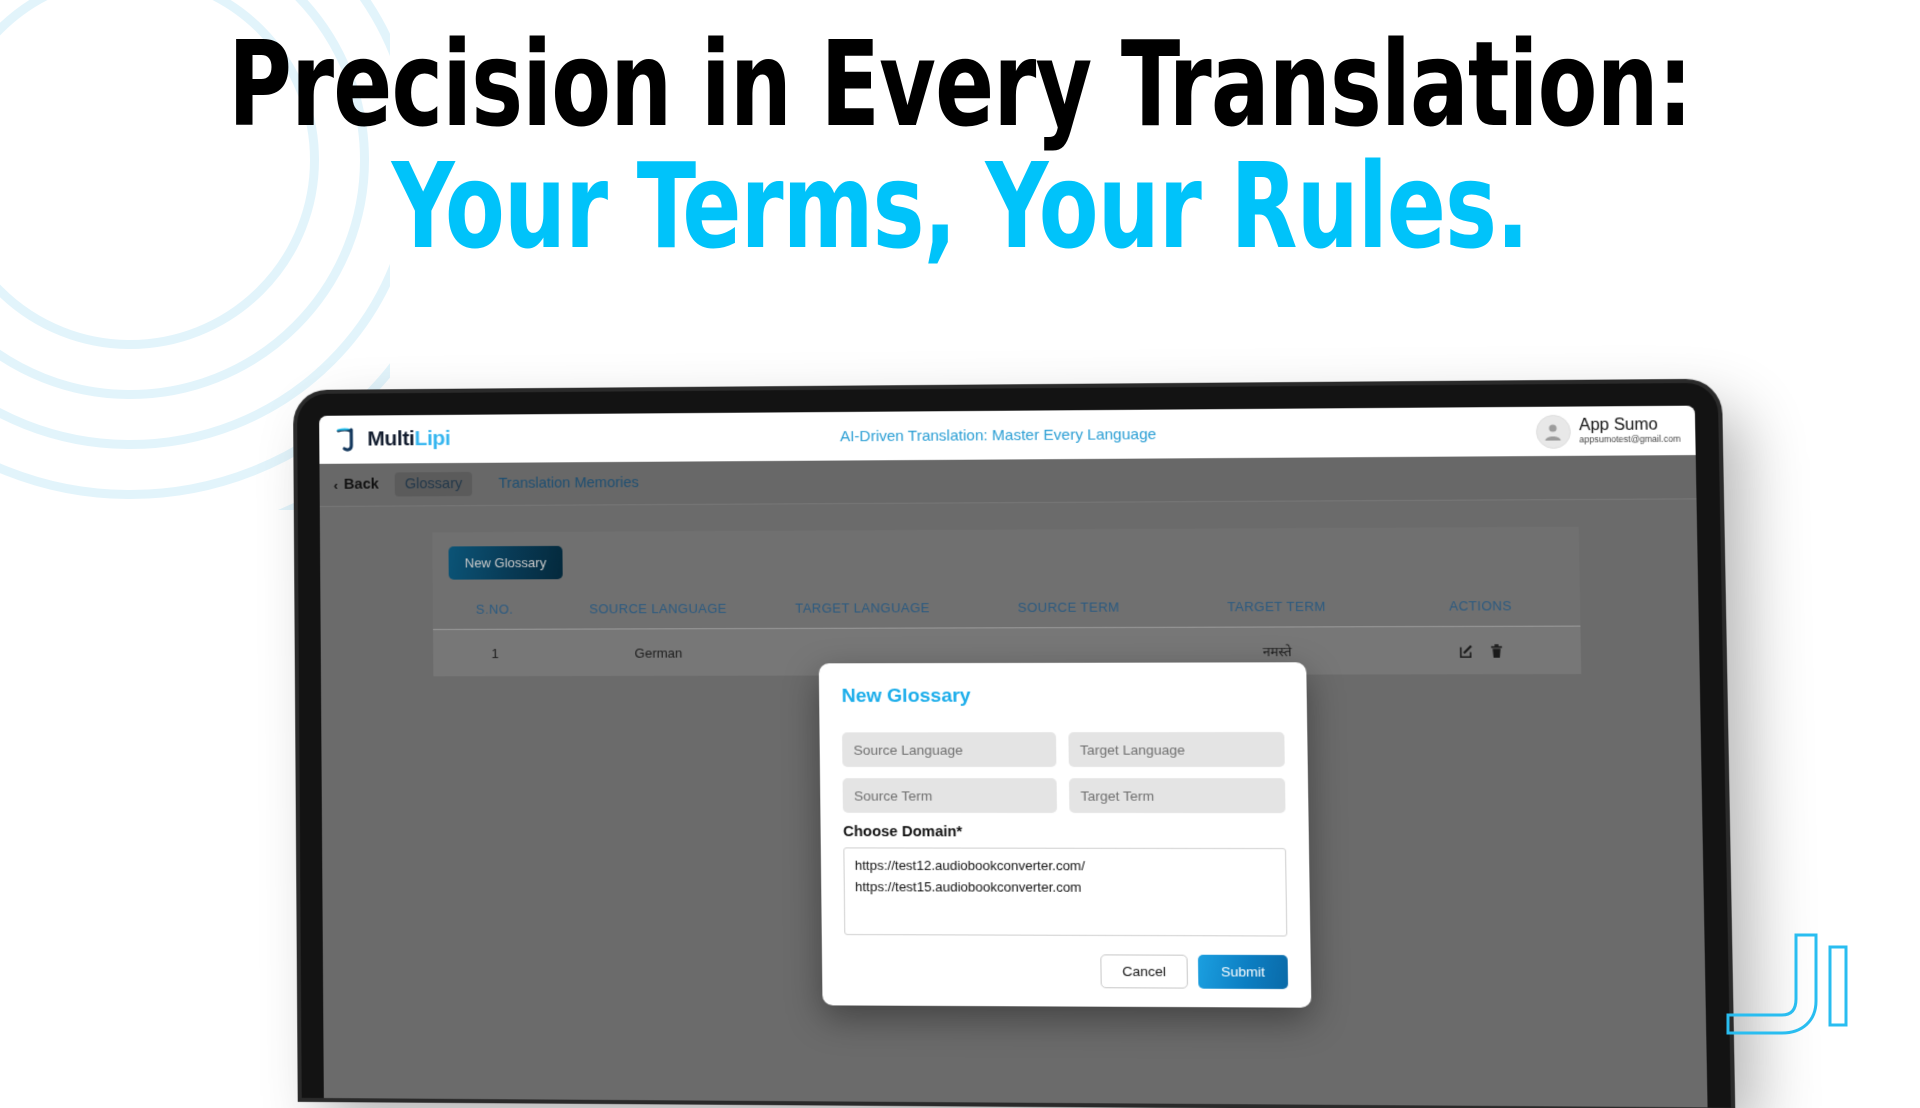 This screenshot has height=1108, width=1920. I want to click on domain-list-item: https://test12.audiobookconverter.com/, so click(1064, 866).